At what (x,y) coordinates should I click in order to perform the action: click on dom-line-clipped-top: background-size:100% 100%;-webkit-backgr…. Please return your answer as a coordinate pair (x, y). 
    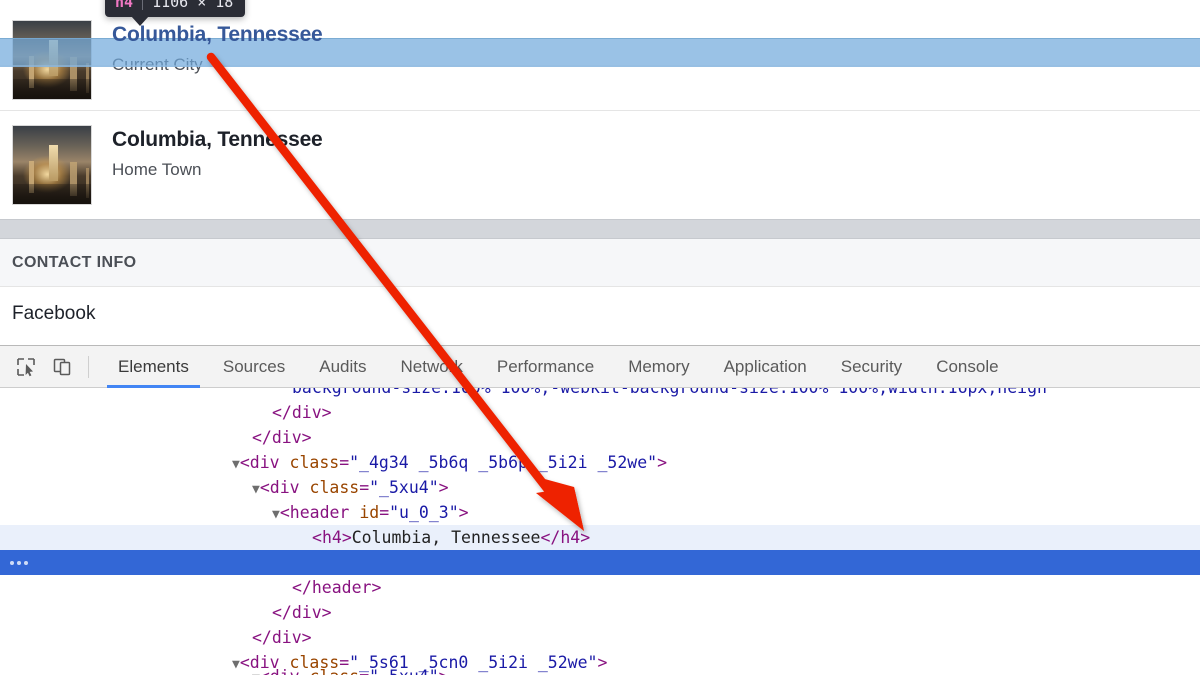
    Looking at the image, I should click on (600, 394).